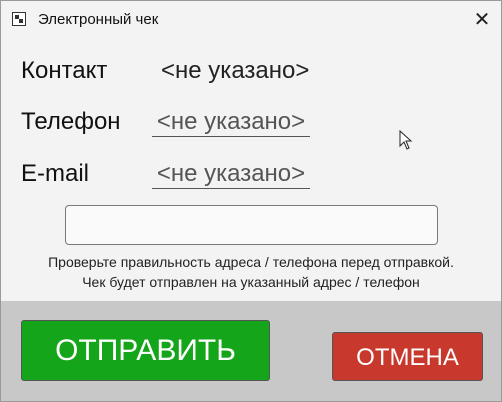 The image size is (502, 402). Describe the element at coordinates (145, 350) in the screenshot. I see `send-button: ОТПРАВИТЬ` at that location.